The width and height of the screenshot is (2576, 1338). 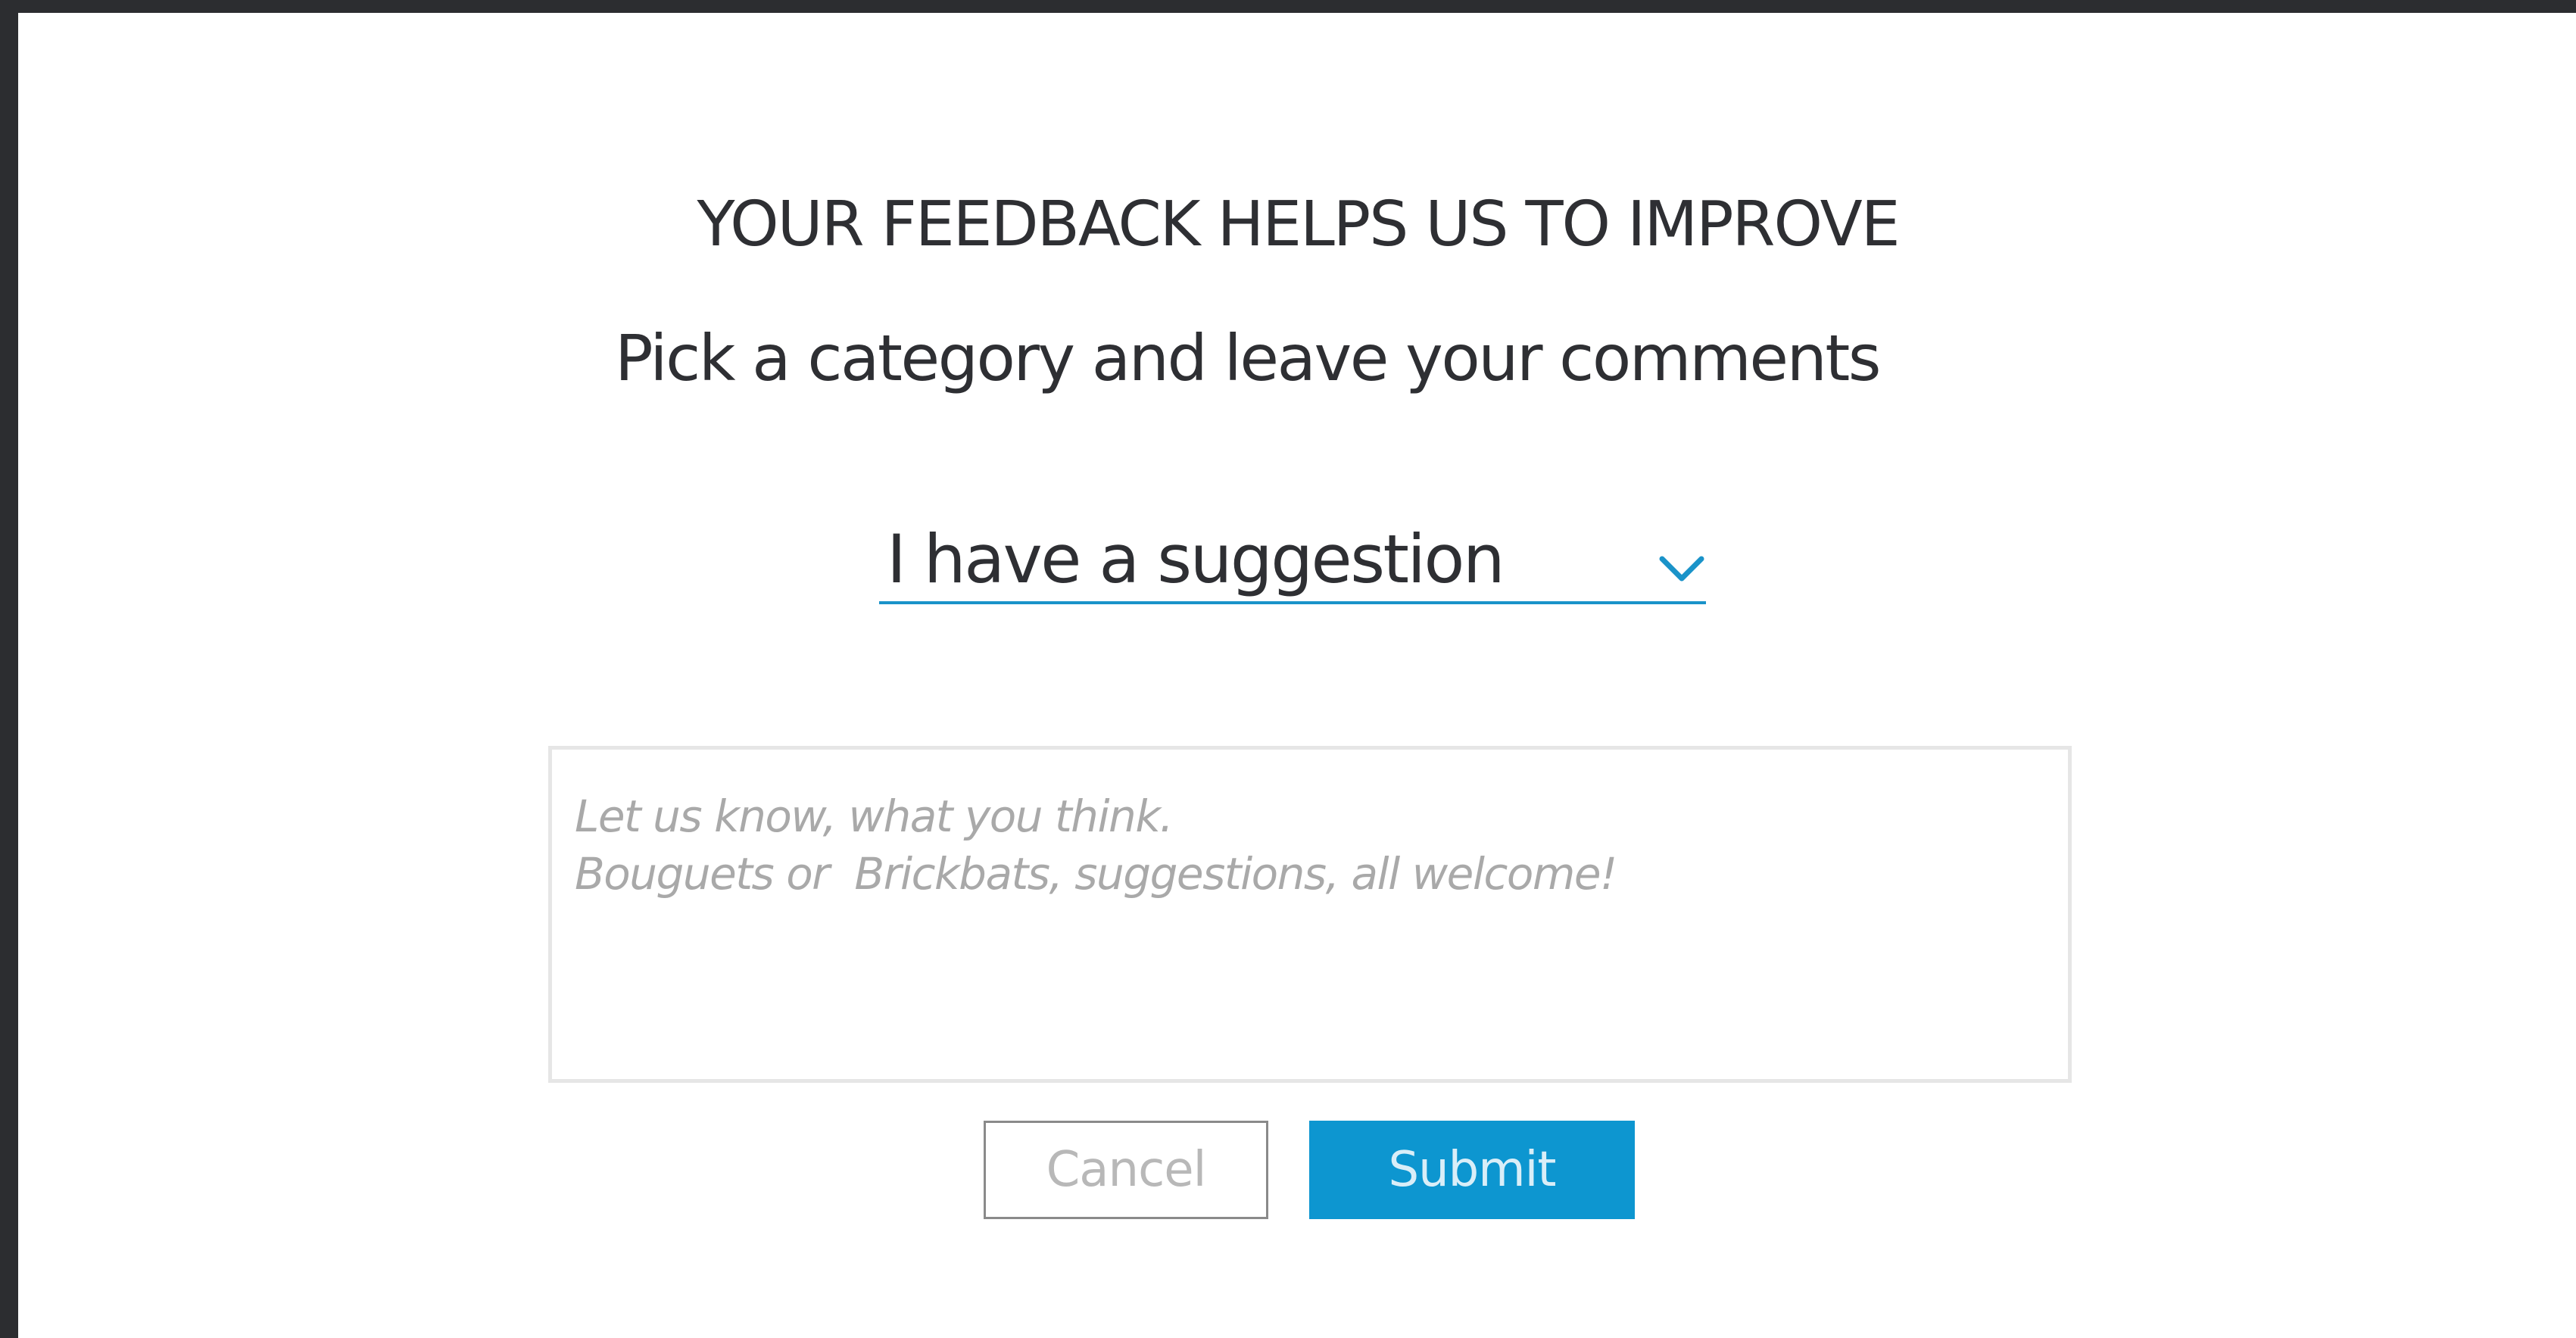 I want to click on category-dropdown: I have a suggestion, so click(x=1292, y=559).